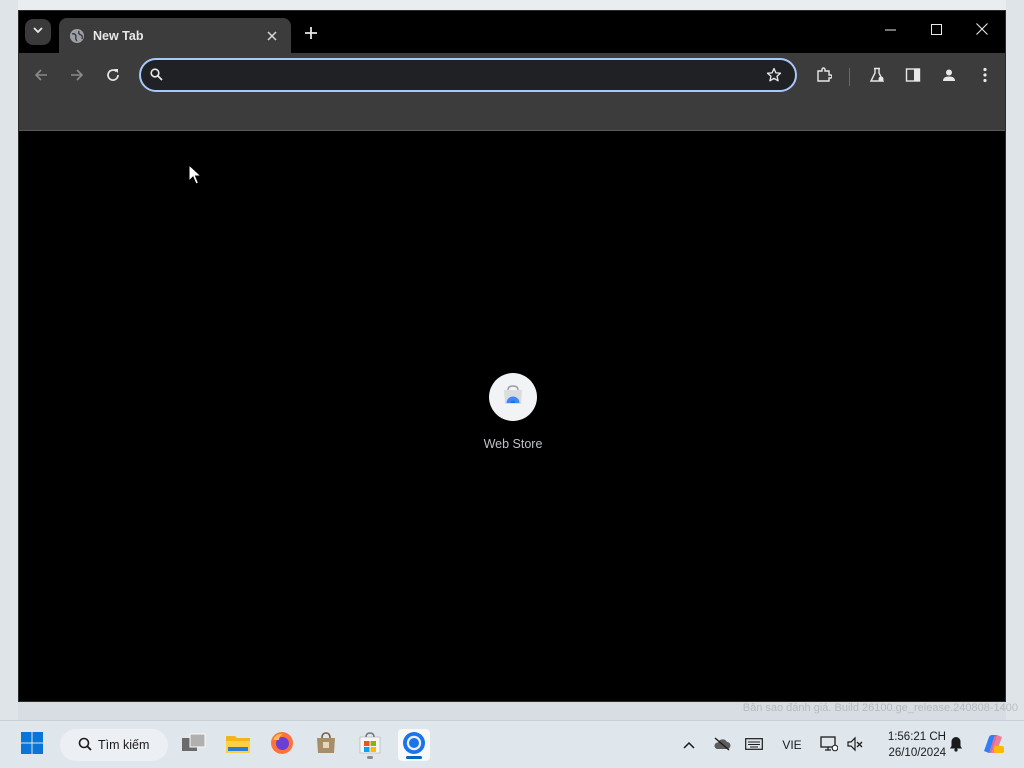  Describe the element at coordinates (195, 177) in the screenshot. I see `mouse-cursor-icon` at that location.